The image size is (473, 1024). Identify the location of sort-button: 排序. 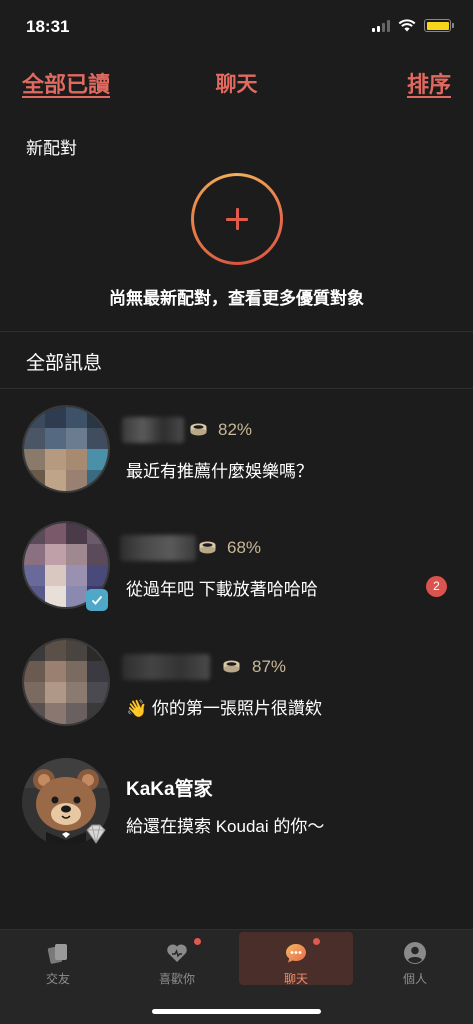
(429, 83).